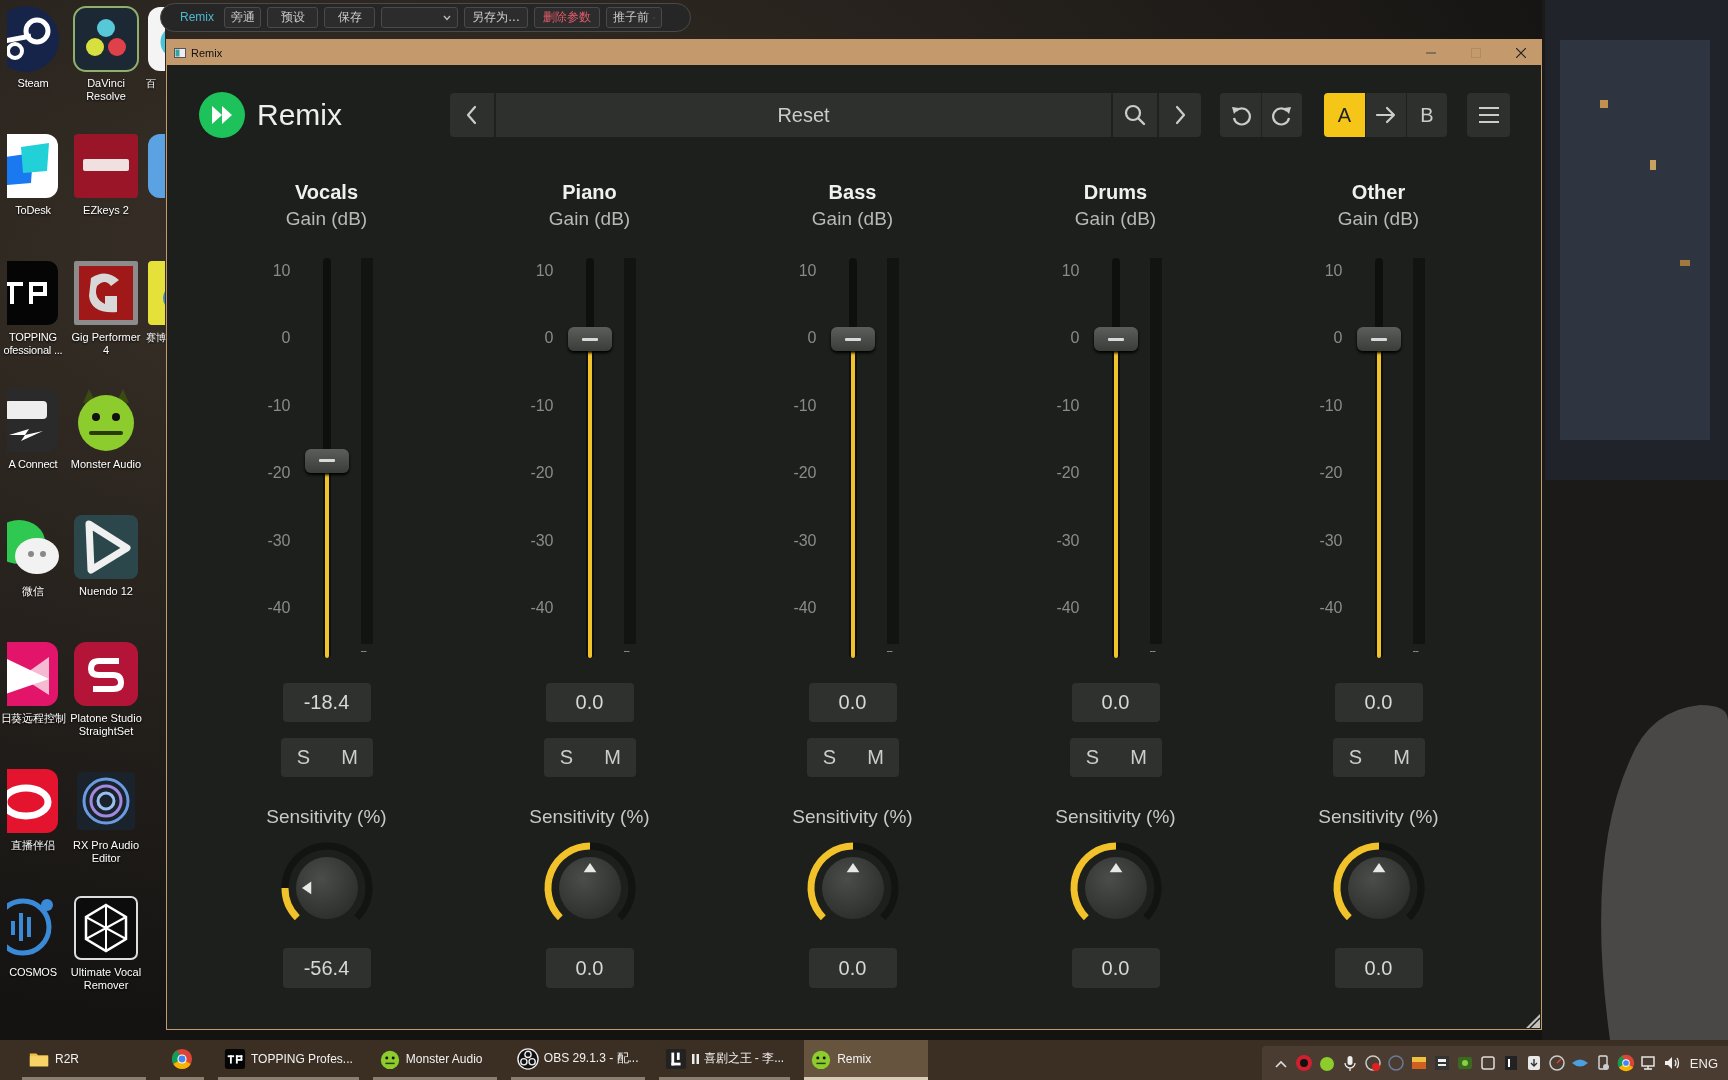 This screenshot has height=1080, width=1728. I want to click on language-indicator: ENG, so click(1703, 1063).